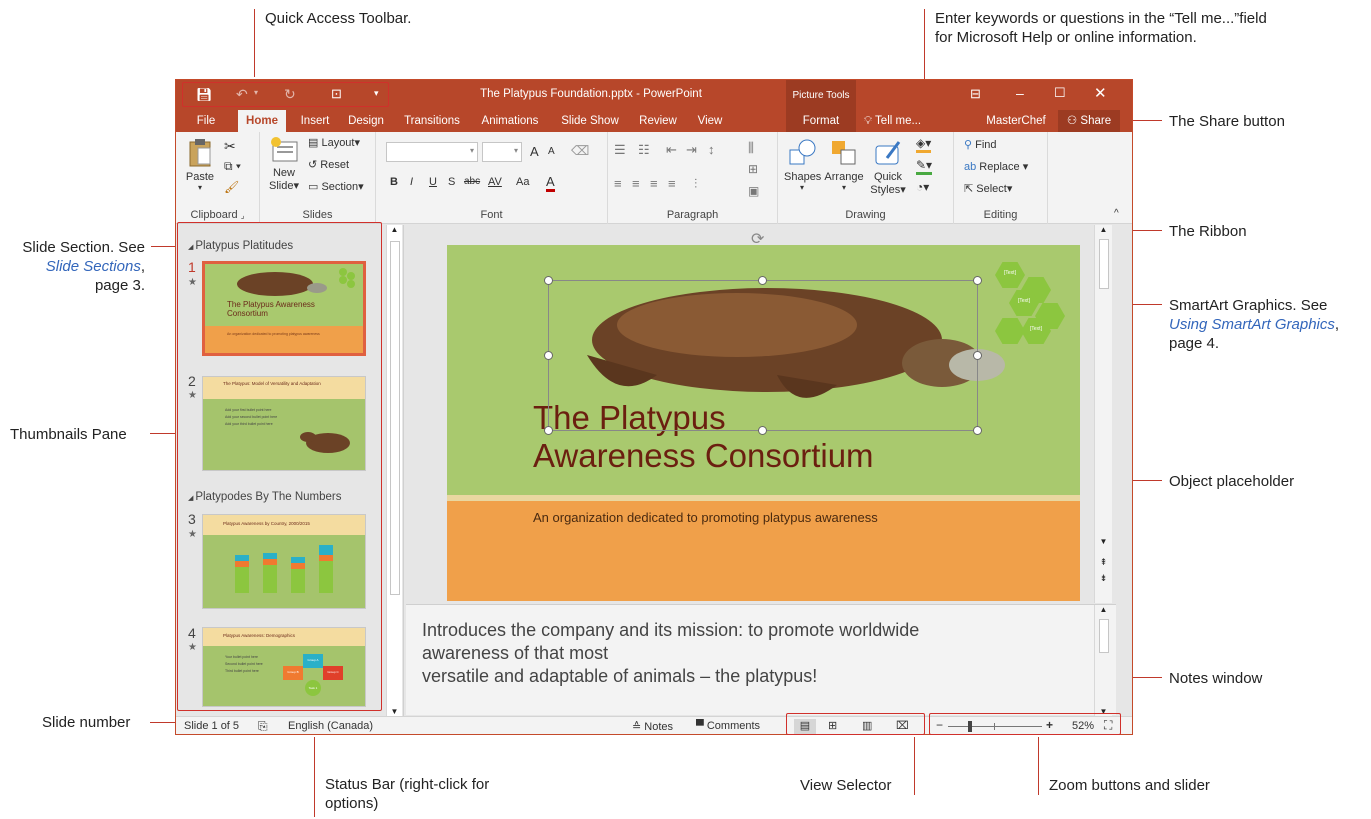  What do you see at coordinates (1216, 678) in the screenshot?
I see `callout-notes-window: Notes window` at bounding box center [1216, 678].